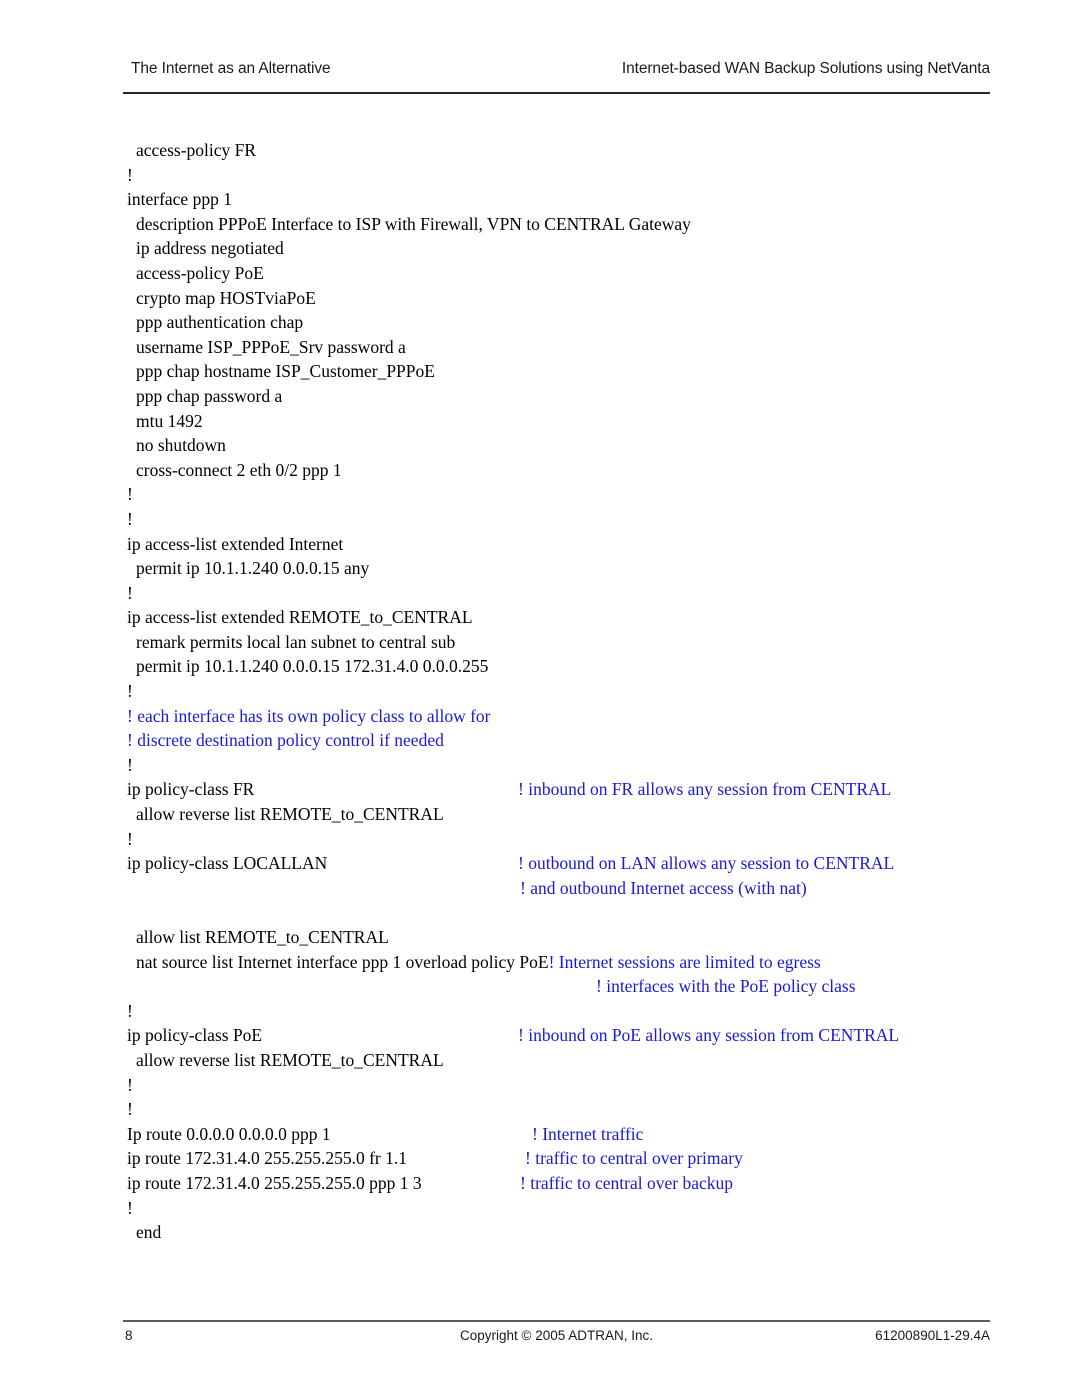 The width and height of the screenshot is (1080, 1397). I want to click on config-command-text: ip policy-class FR, so click(191, 789).